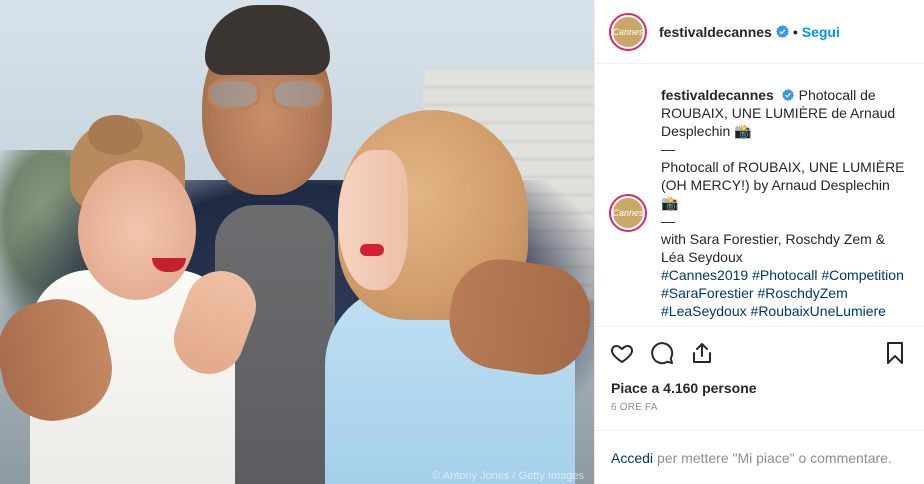 This screenshot has height=484, width=924. What do you see at coordinates (137, 230) in the screenshot?
I see `left-woman-face` at bounding box center [137, 230].